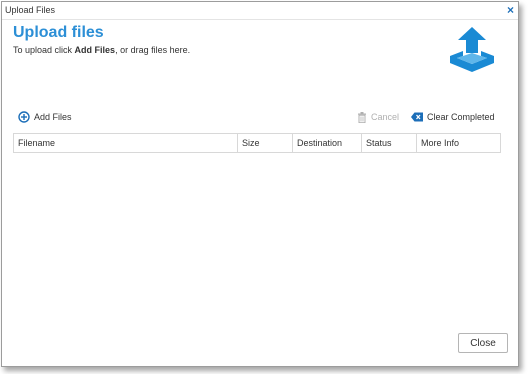 The width and height of the screenshot is (530, 374). Describe the element at coordinates (389, 143) in the screenshot. I see `column-header-status: Status` at that location.